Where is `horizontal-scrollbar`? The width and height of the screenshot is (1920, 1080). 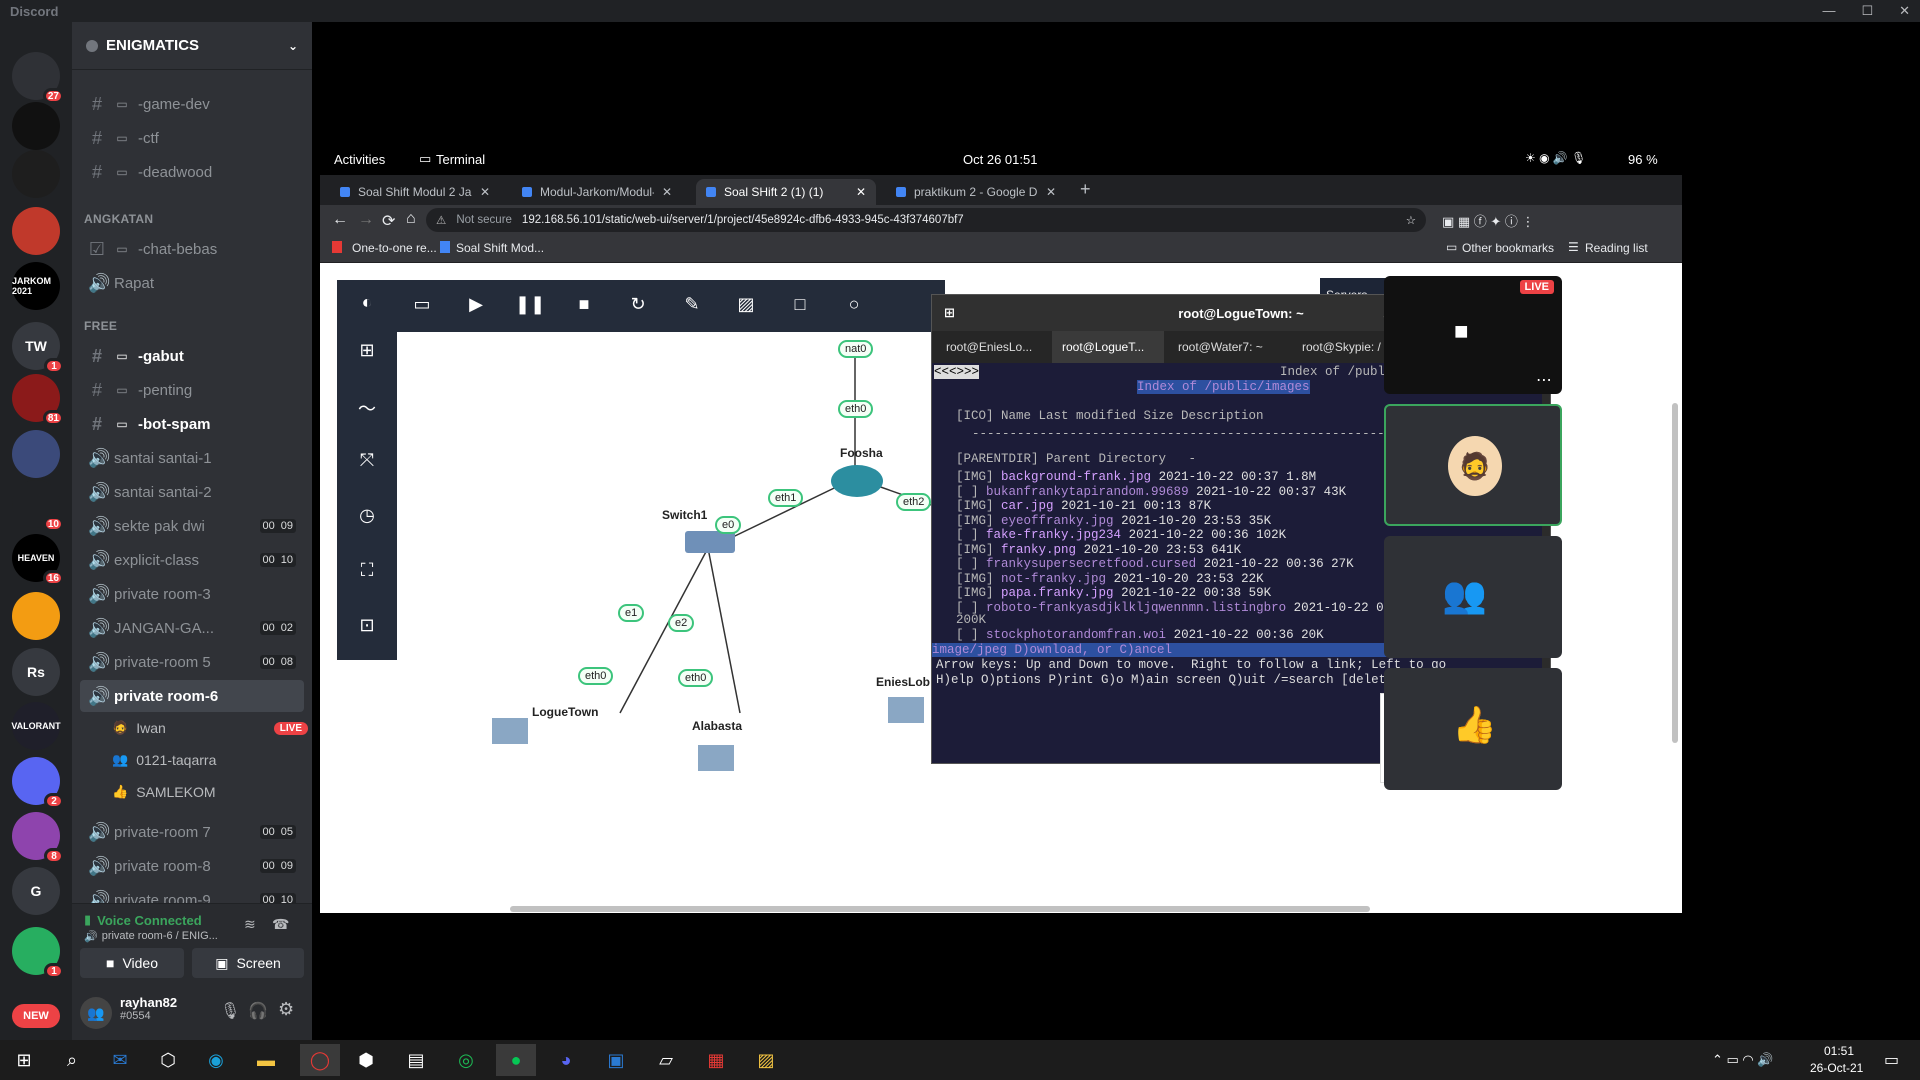
horizontal-scrollbar is located at coordinates (940, 909).